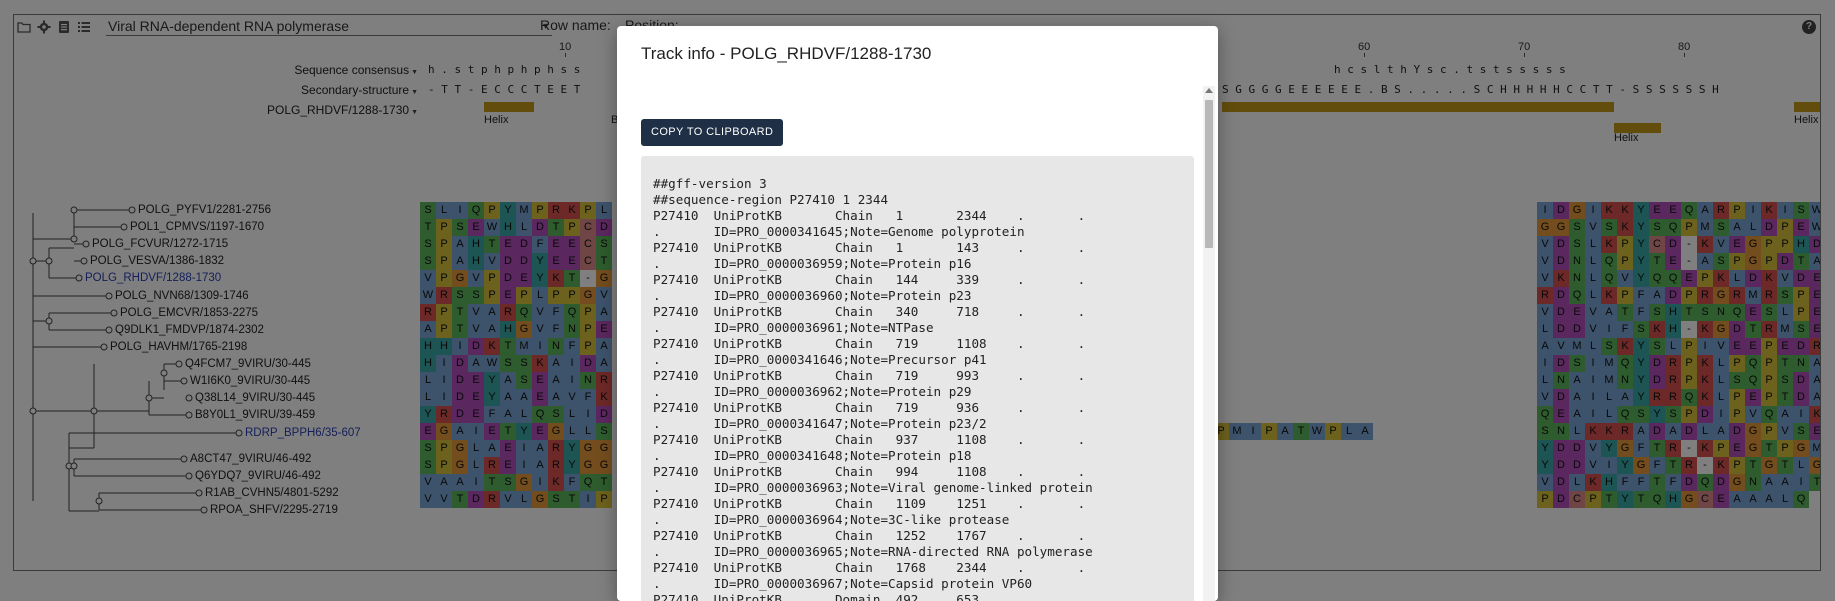 The image size is (1835, 601). What do you see at coordinates (1209, 174) in the screenshot?
I see `scrollbar-thumb` at bounding box center [1209, 174].